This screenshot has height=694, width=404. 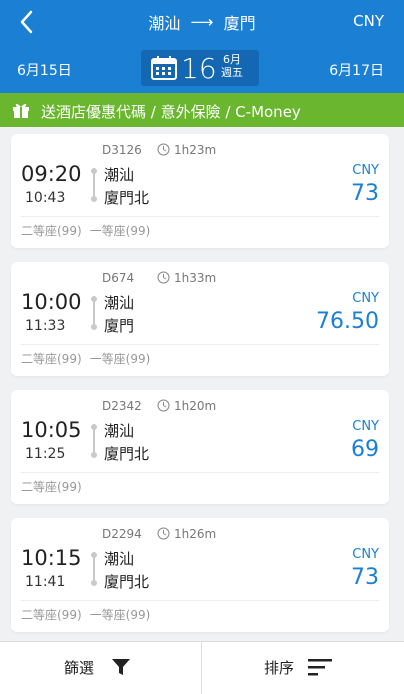 What do you see at coordinates (232, 72) in the screenshot?
I see `selected-weekday: 週五` at bounding box center [232, 72].